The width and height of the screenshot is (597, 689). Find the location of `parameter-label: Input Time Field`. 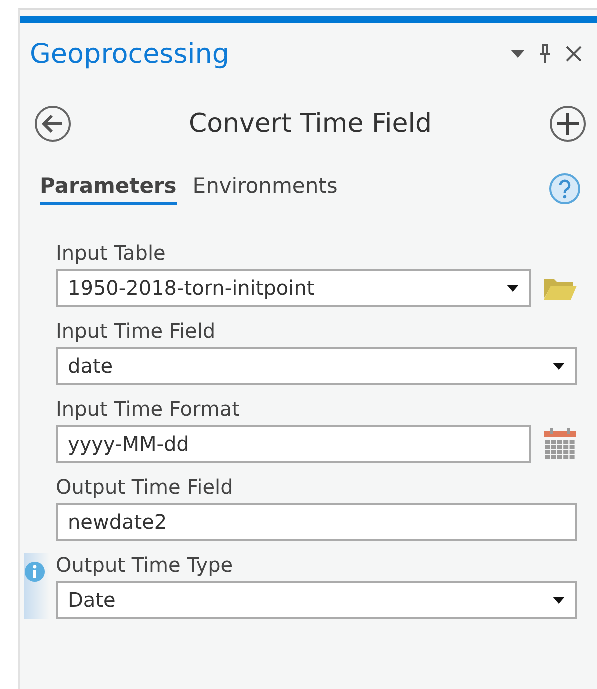

parameter-label: Input Time Field is located at coordinates (136, 331).